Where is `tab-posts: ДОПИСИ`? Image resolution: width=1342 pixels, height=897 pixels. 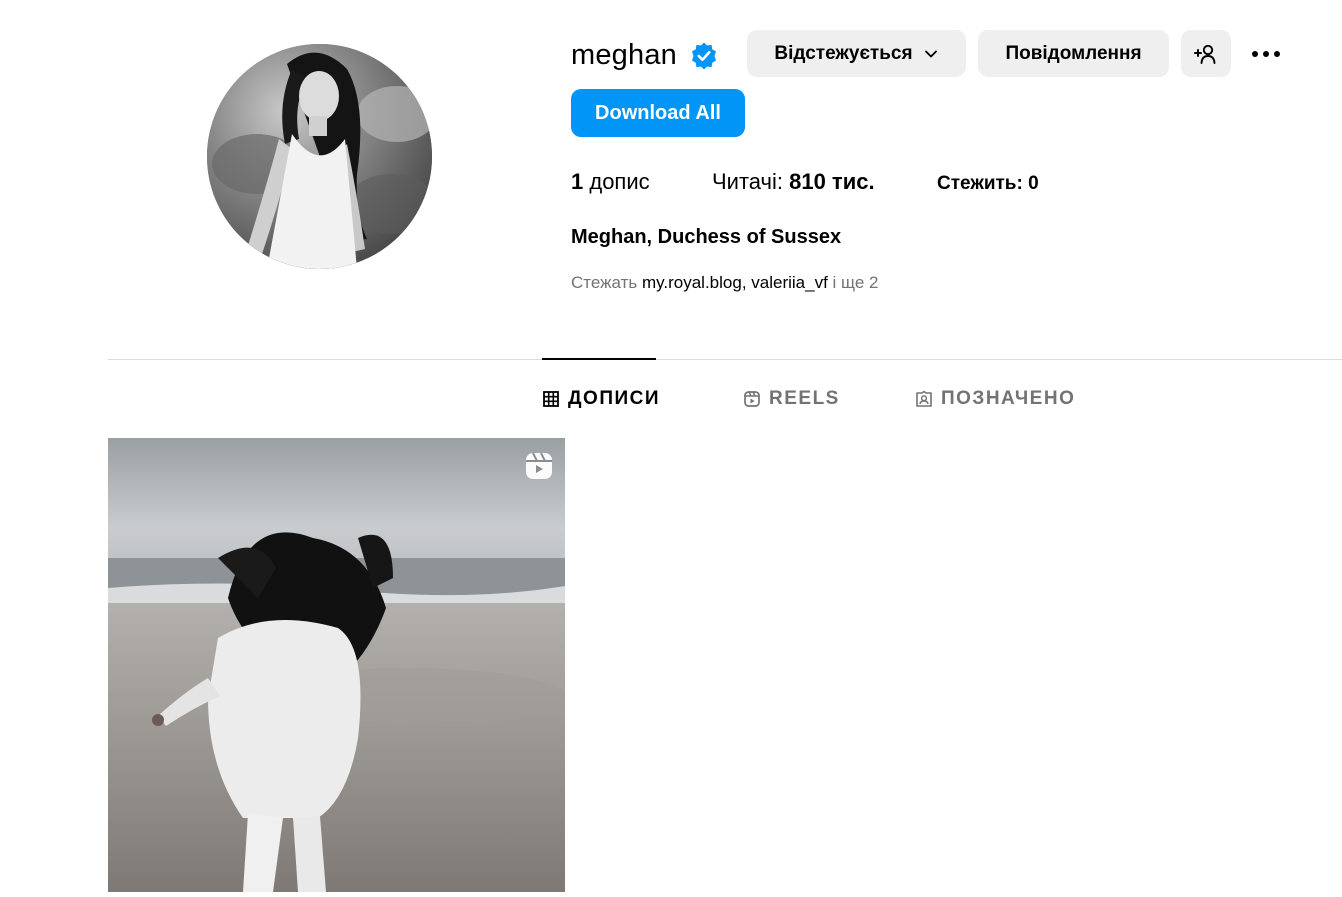
tab-posts: ДОПИСИ is located at coordinates (601, 399).